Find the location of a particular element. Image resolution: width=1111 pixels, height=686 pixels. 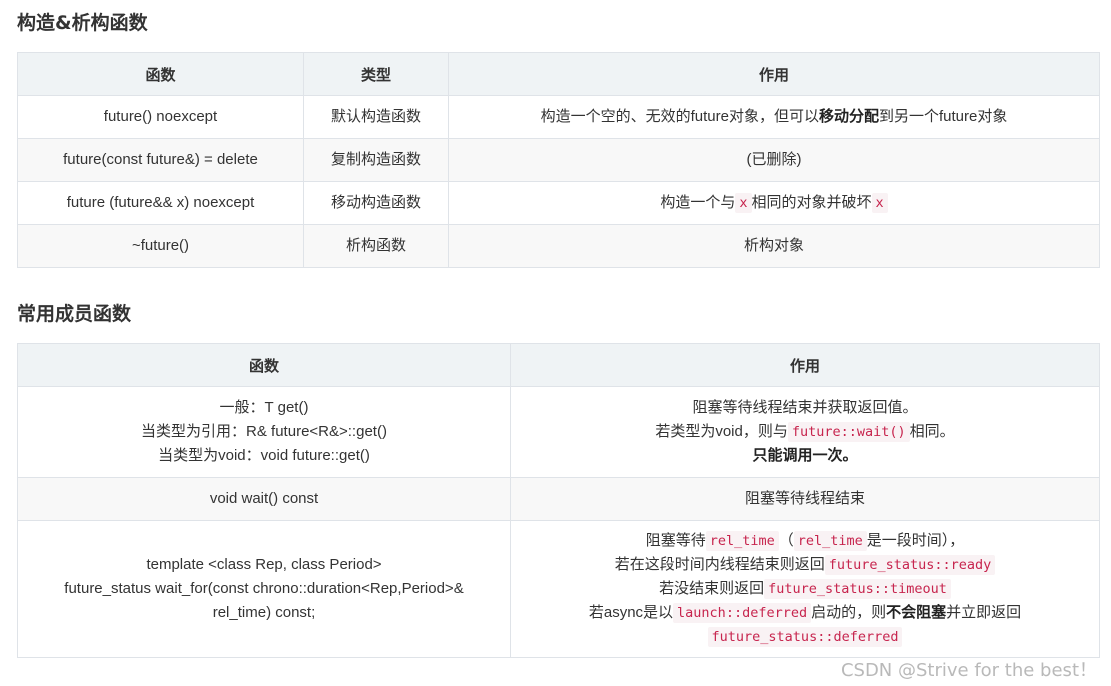

cell-effect: (已删除) is located at coordinates (774, 160).